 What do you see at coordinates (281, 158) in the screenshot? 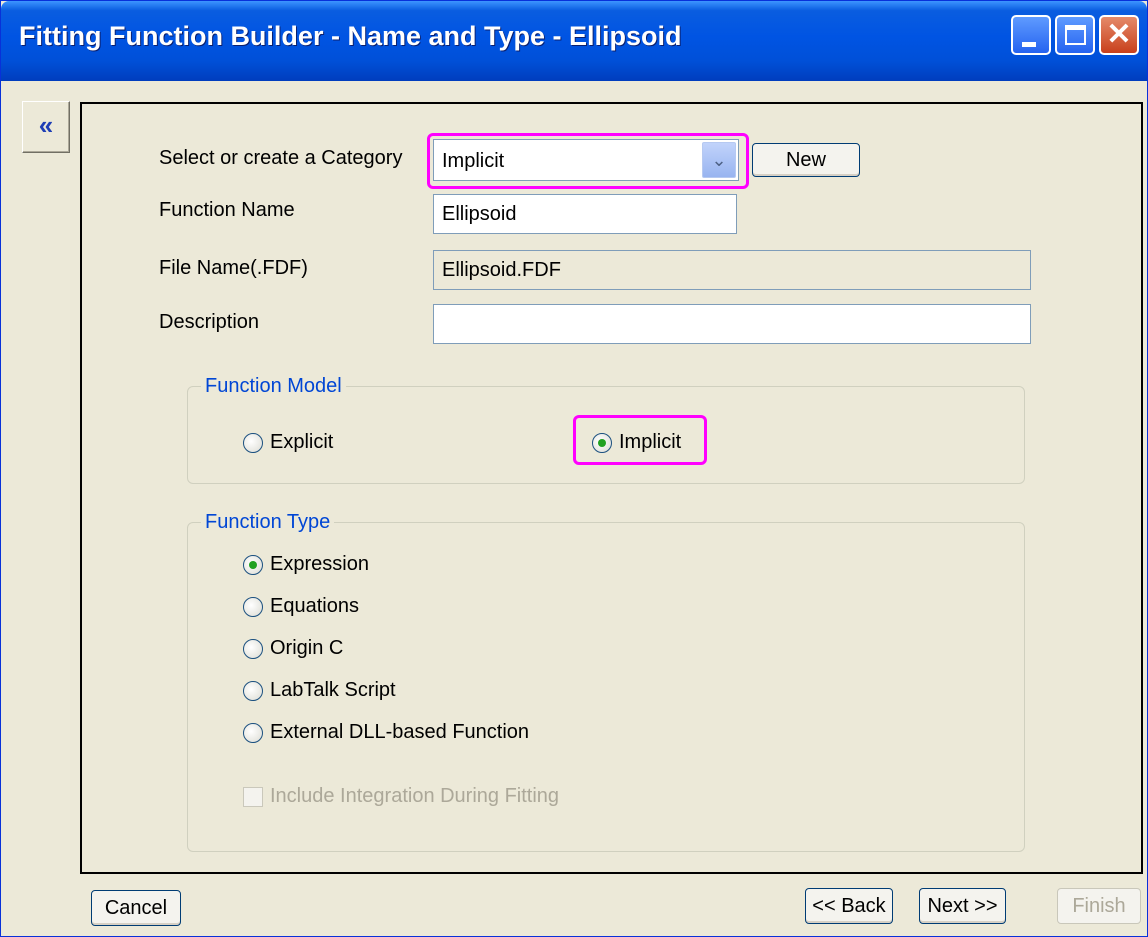
I see `category-label: Select or create a Category` at bounding box center [281, 158].